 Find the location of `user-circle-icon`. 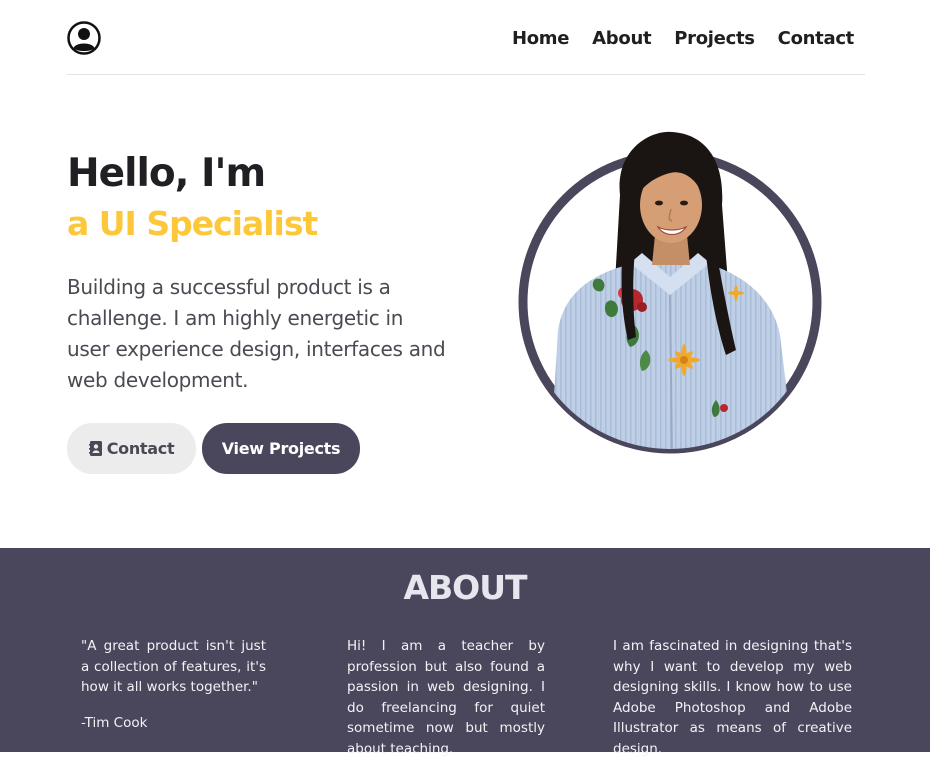

user-circle-icon is located at coordinates (84, 38).